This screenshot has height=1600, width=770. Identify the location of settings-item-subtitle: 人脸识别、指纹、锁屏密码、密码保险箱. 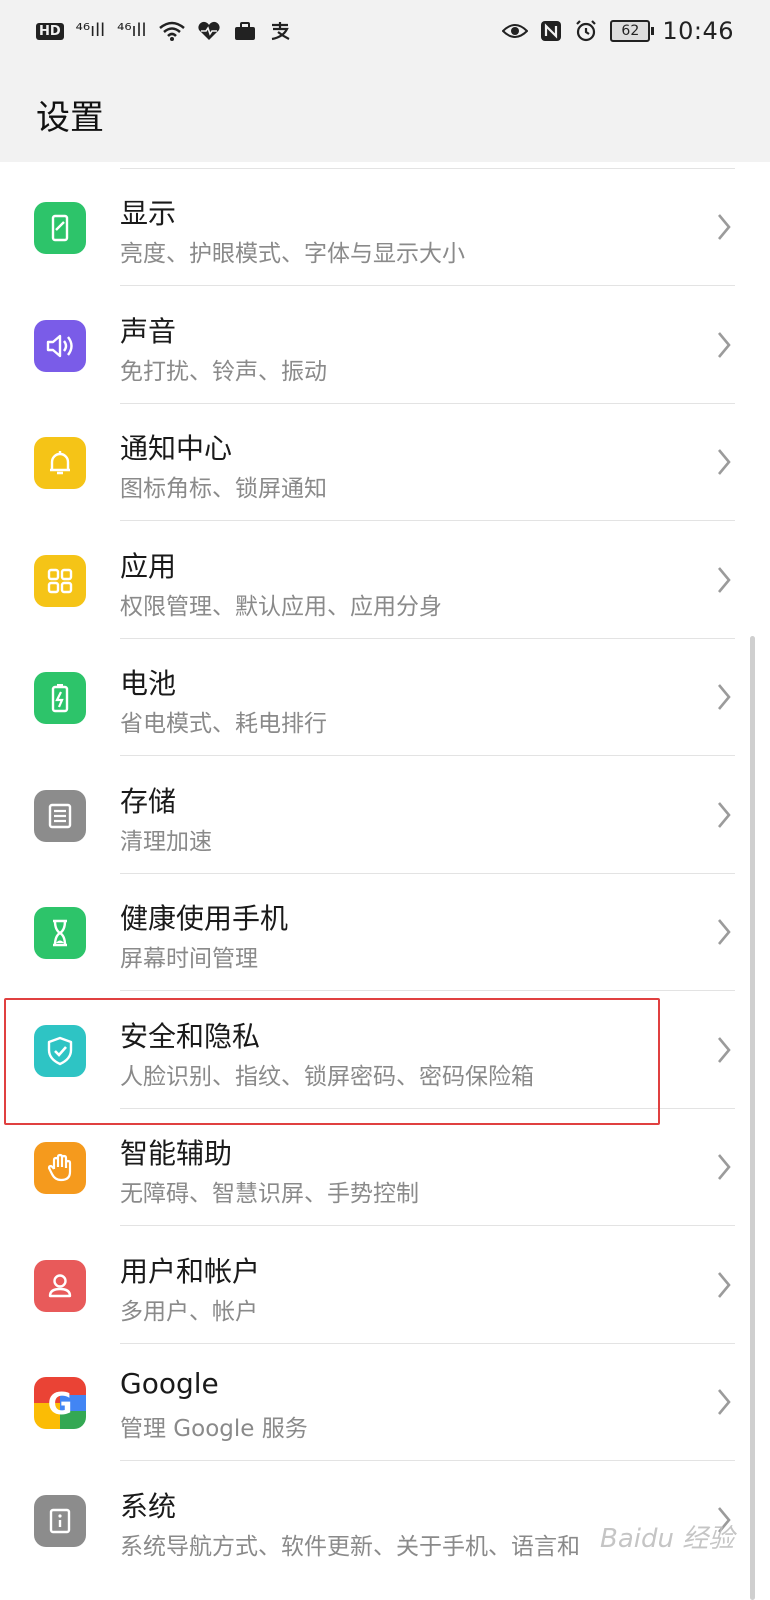
(327, 1076).